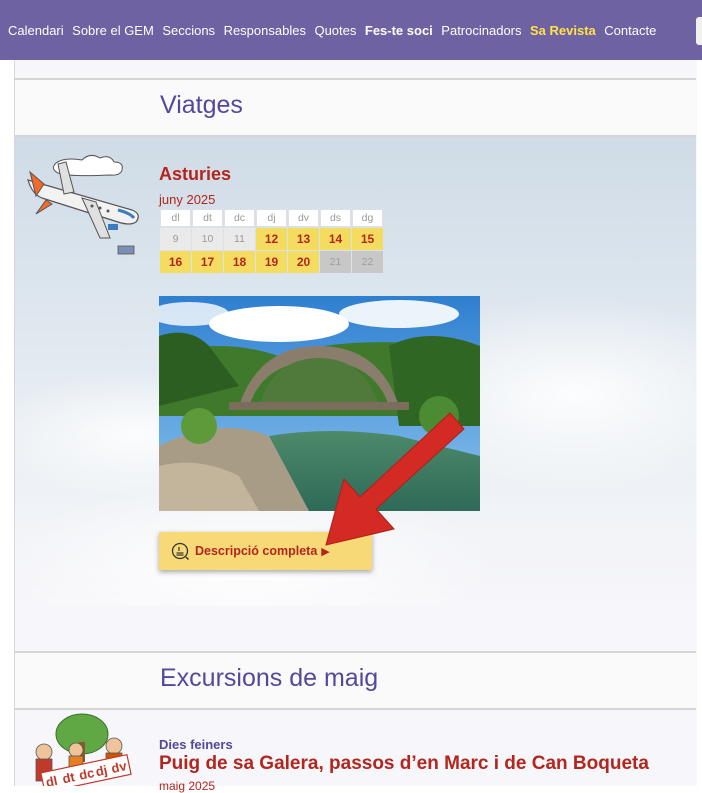 The width and height of the screenshot is (702, 793). I want to click on trip-month: juny 2025, so click(187, 199).